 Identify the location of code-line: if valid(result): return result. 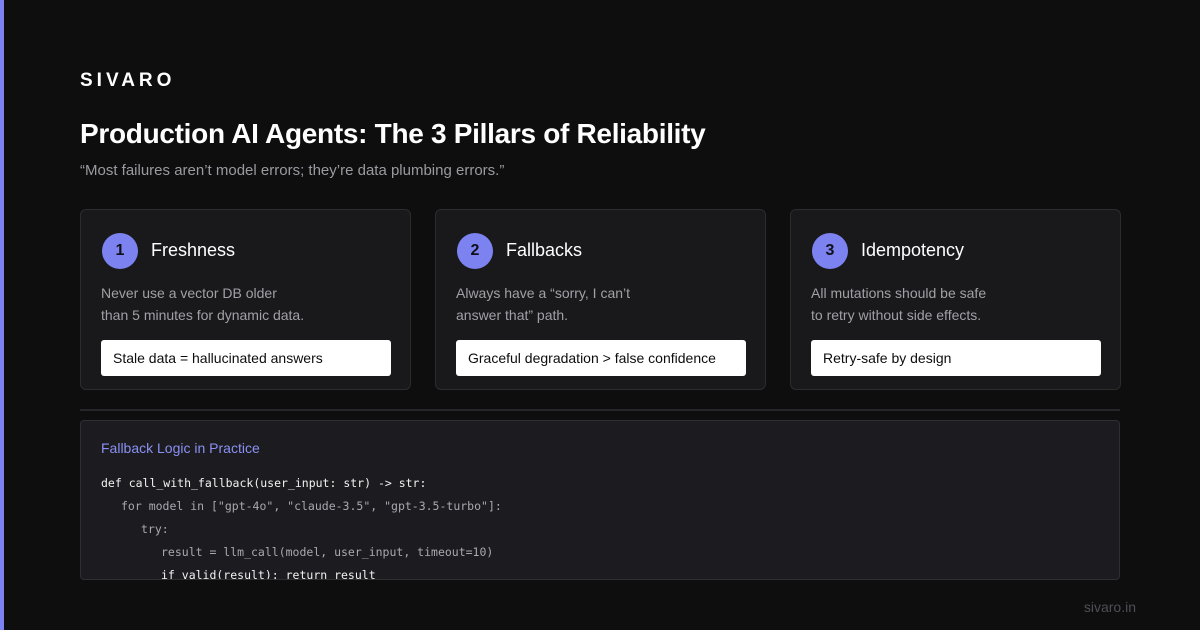
(268, 574).